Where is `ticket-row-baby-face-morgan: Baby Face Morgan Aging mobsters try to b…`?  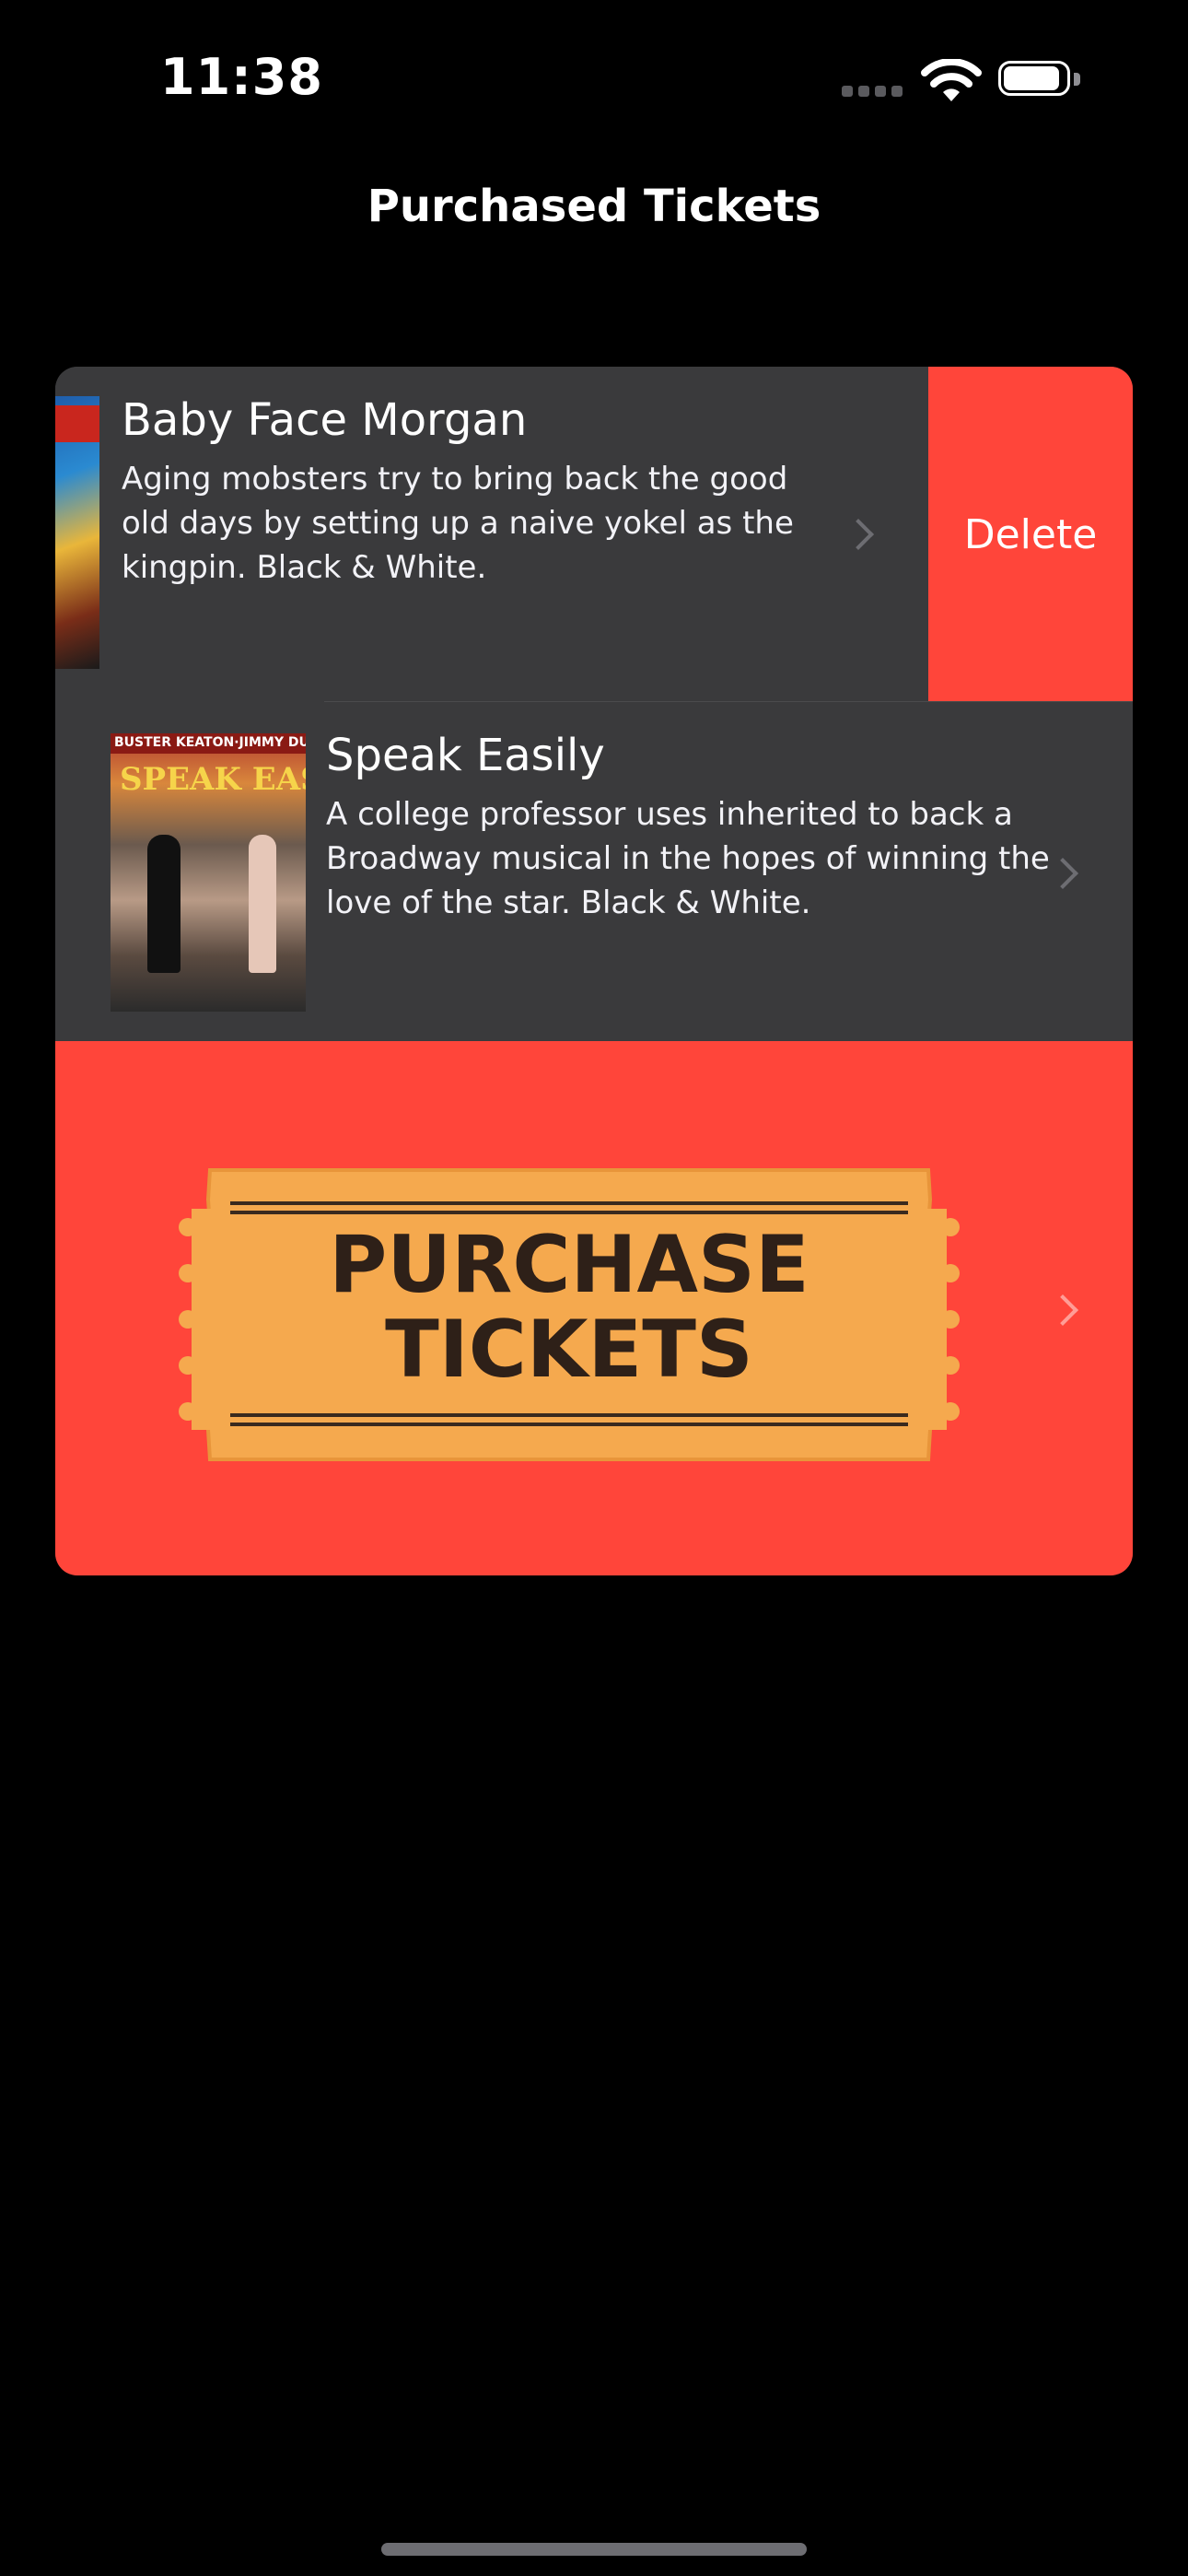 ticket-row-baby-face-morgan: Baby Face Morgan Aging mobsters try to b… is located at coordinates (594, 534).